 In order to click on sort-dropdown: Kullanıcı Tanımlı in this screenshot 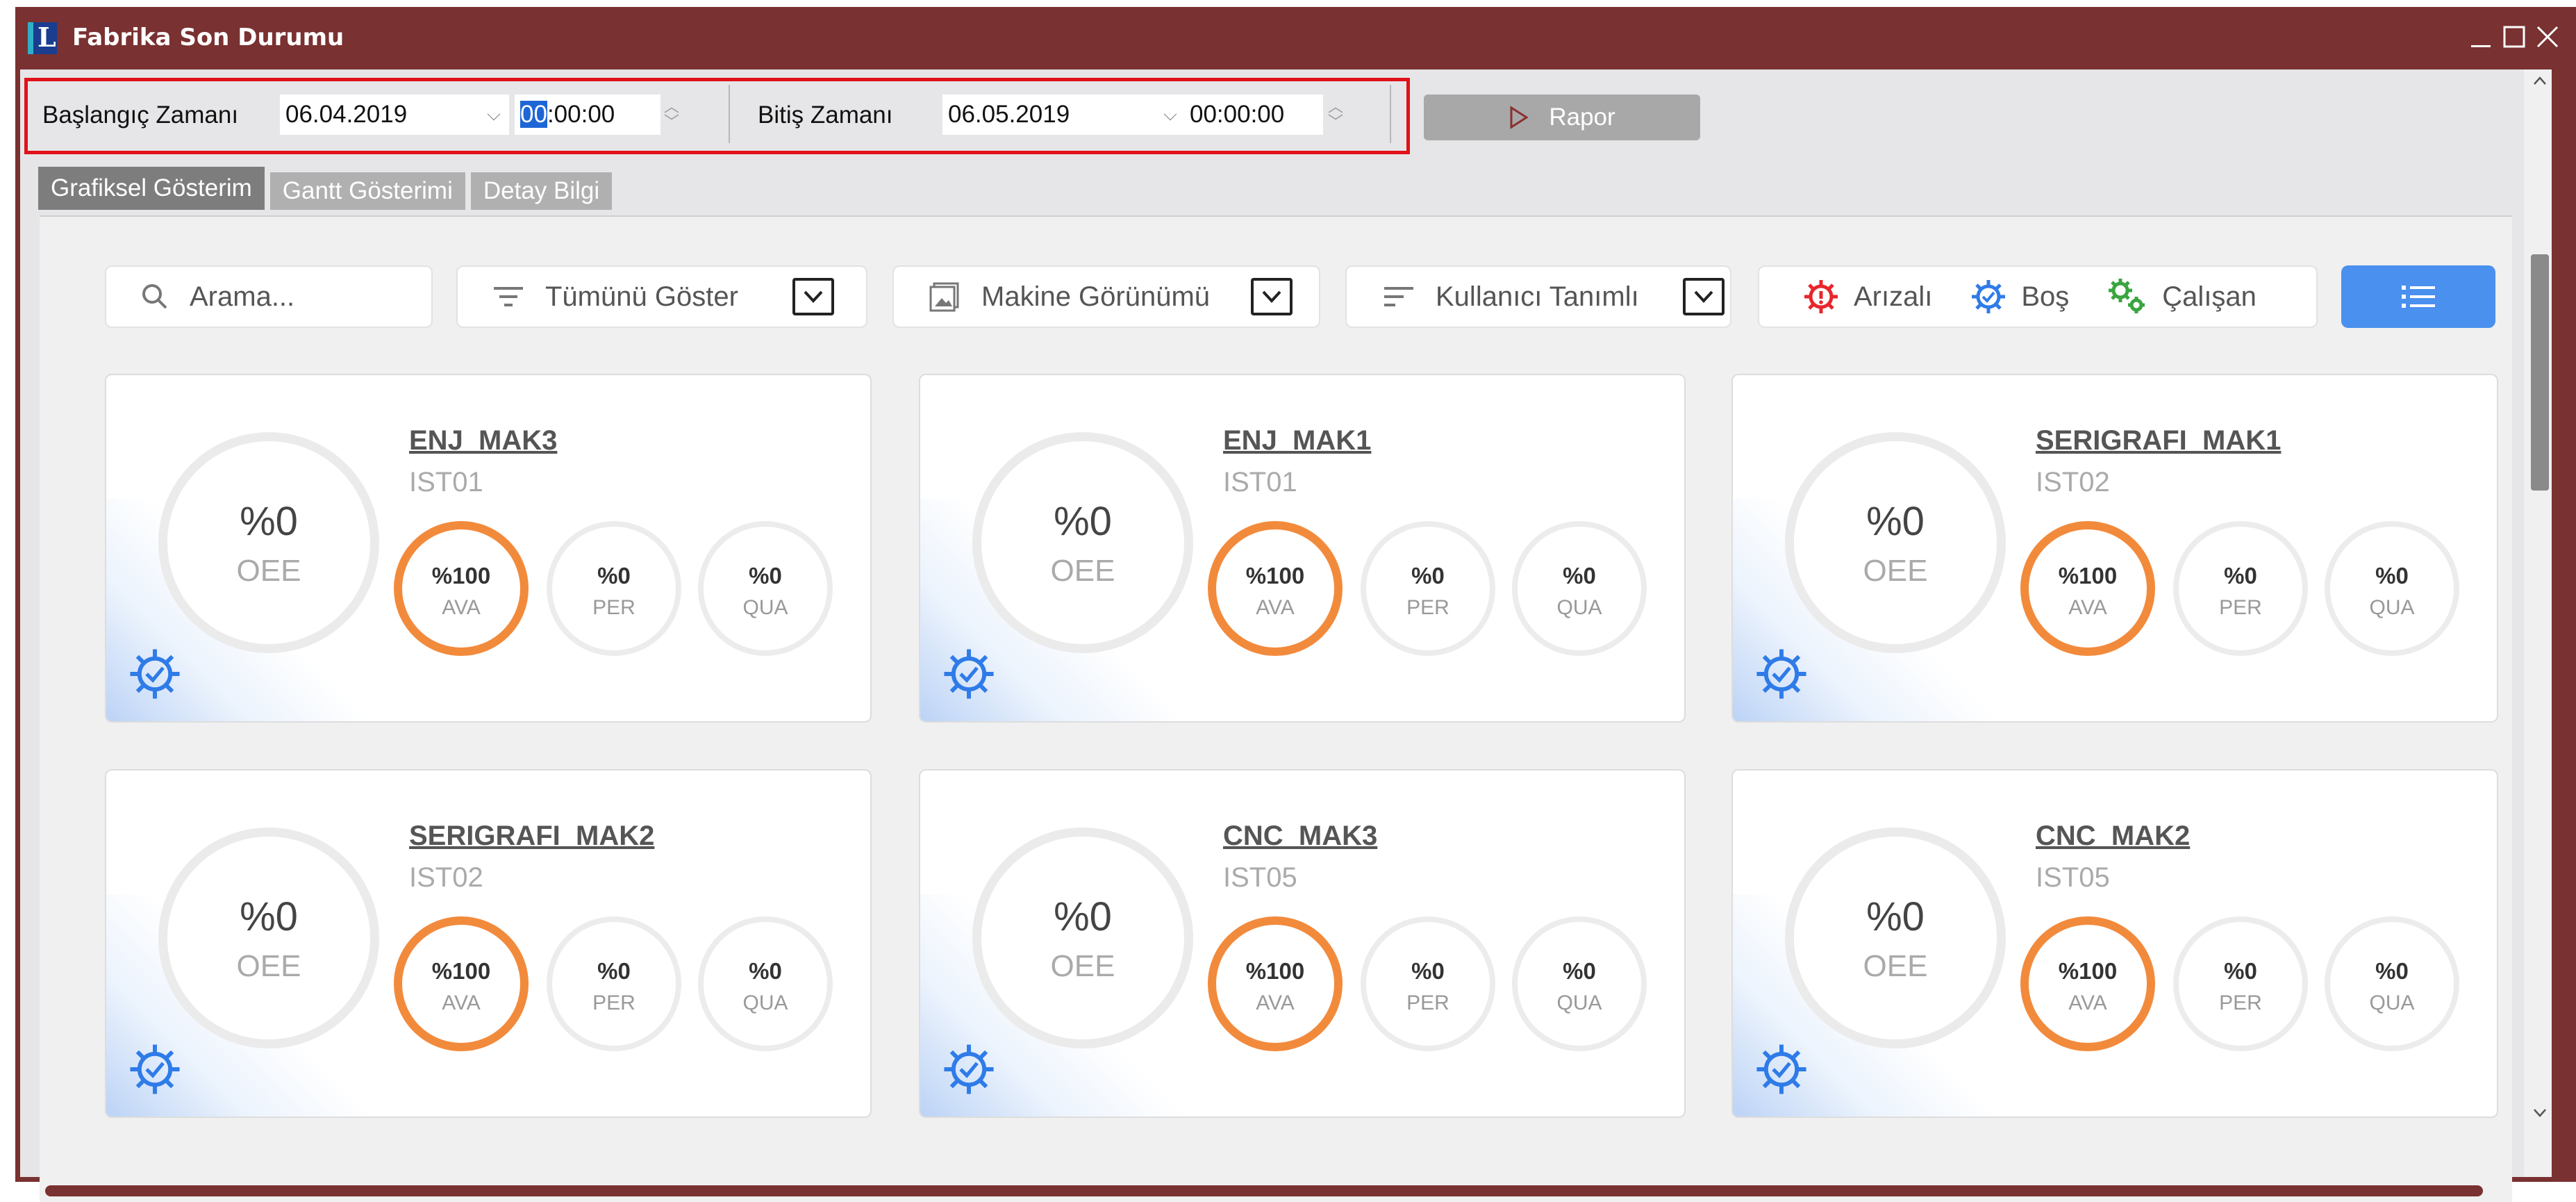, I will do `click(1538, 297)`.